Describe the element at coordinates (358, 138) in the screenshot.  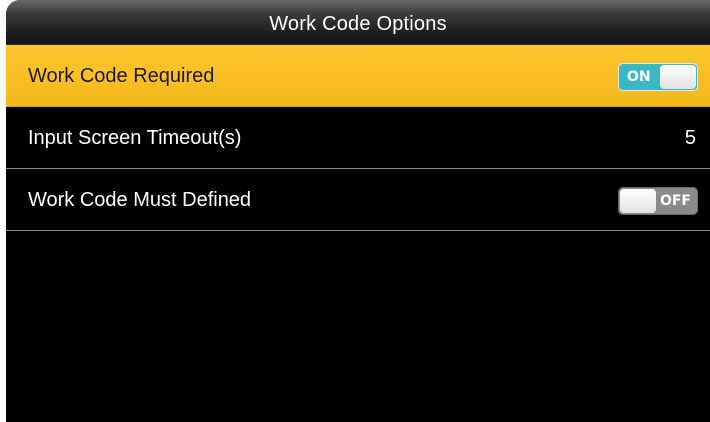
I see `option-row-input-screen-timeout: Input Screen Timeout(s) 5` at that location.